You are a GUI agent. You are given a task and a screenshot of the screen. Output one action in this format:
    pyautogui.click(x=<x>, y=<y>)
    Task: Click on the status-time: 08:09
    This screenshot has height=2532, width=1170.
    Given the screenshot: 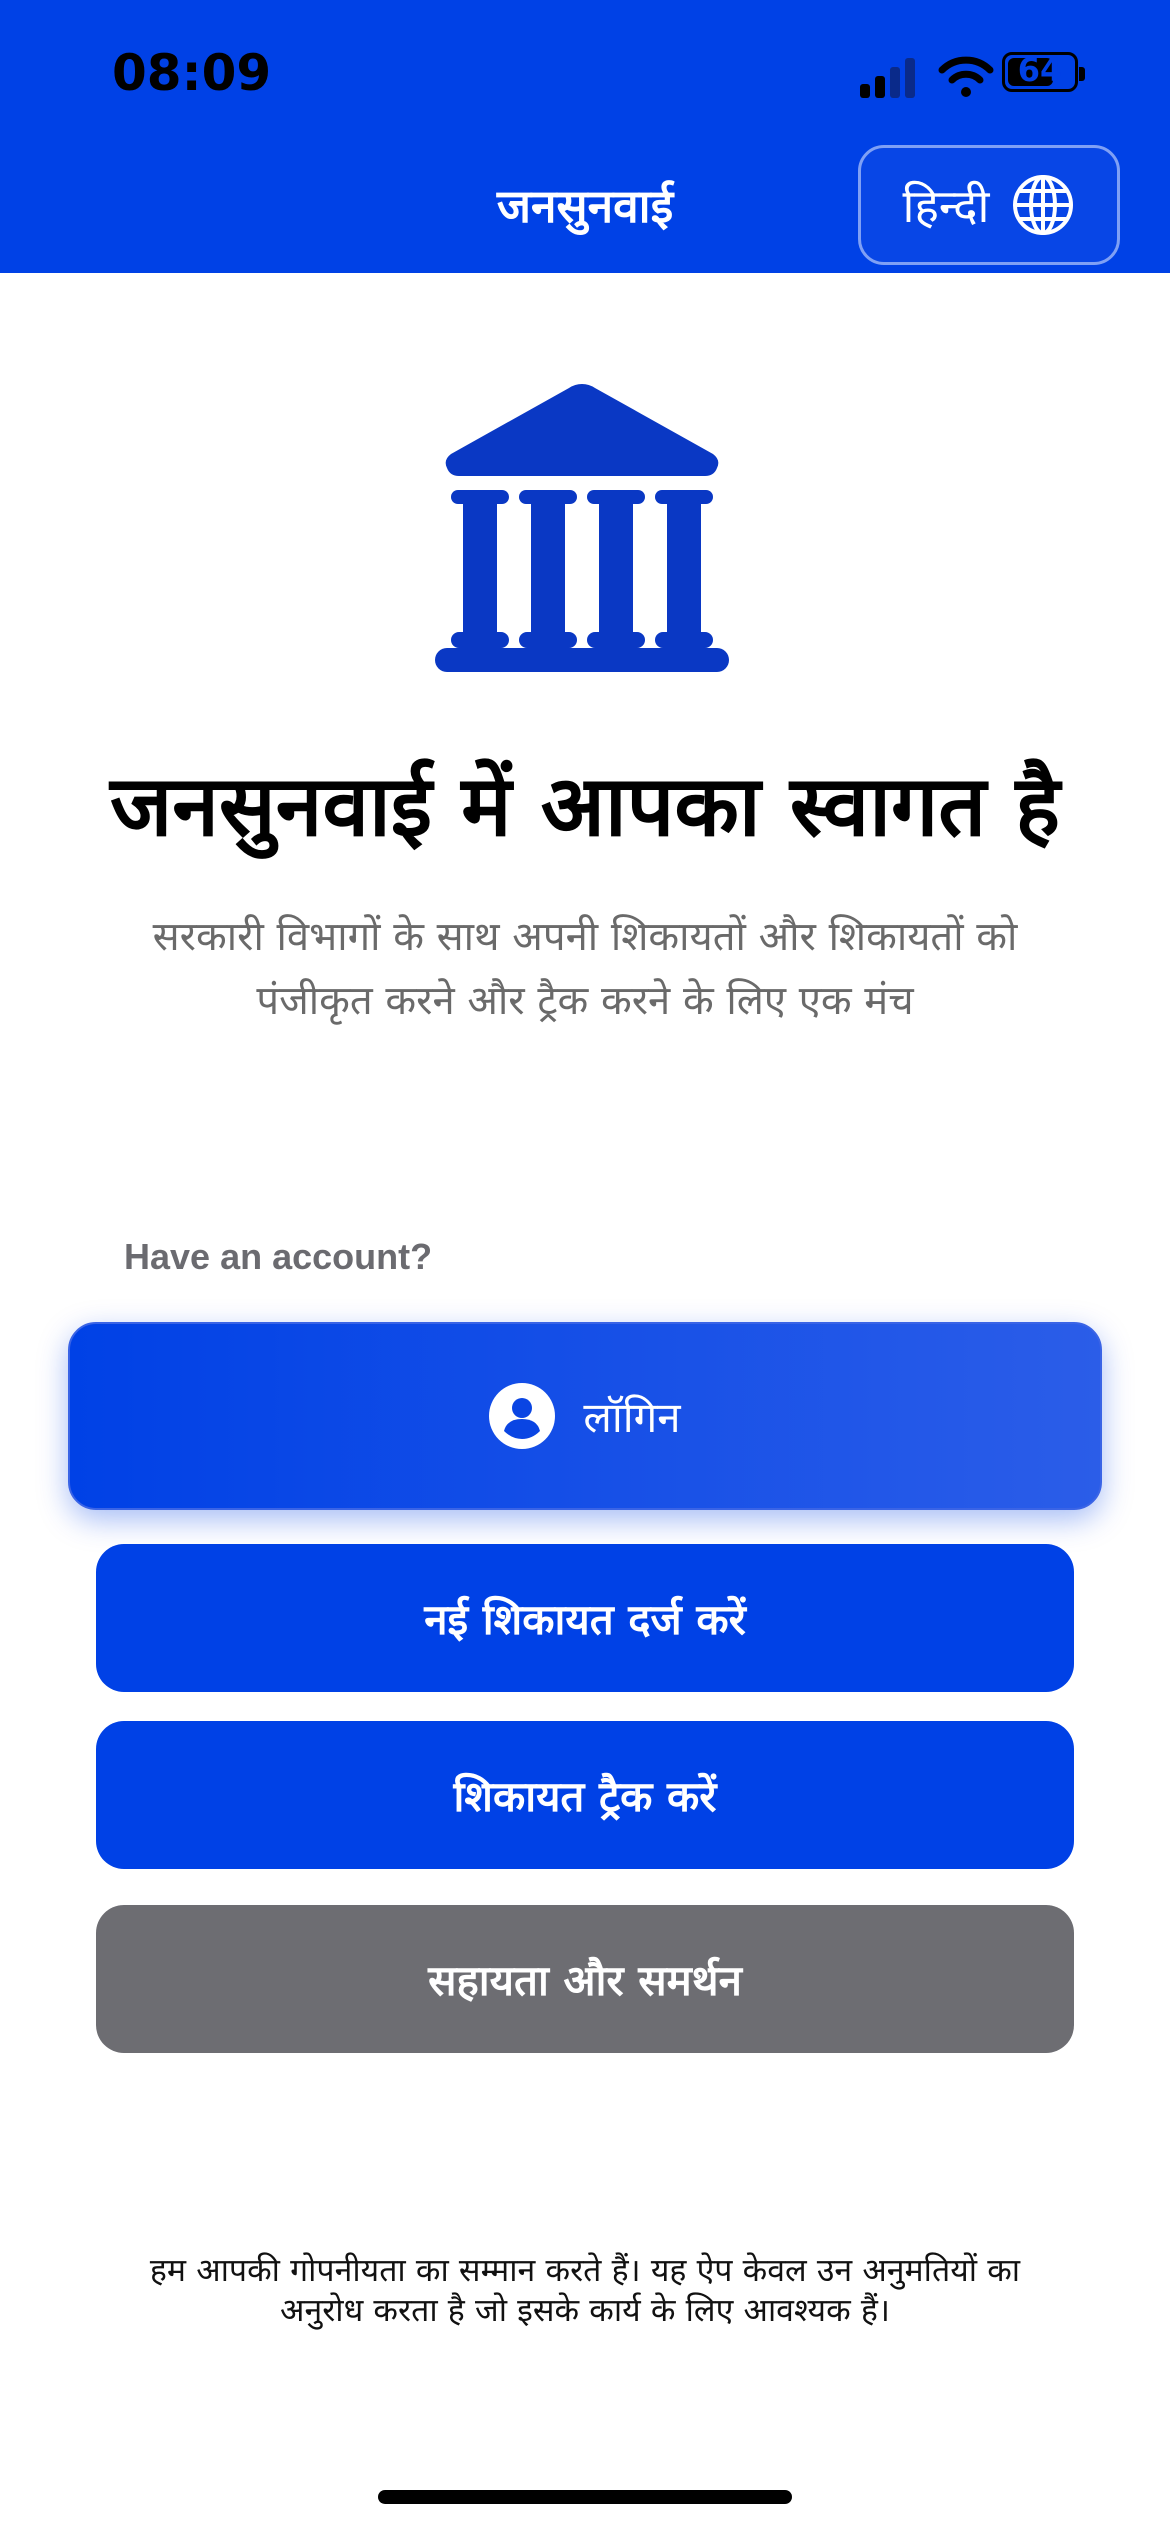 What is the action you would take?
    pyautogui.click(x=192, y=73)
    